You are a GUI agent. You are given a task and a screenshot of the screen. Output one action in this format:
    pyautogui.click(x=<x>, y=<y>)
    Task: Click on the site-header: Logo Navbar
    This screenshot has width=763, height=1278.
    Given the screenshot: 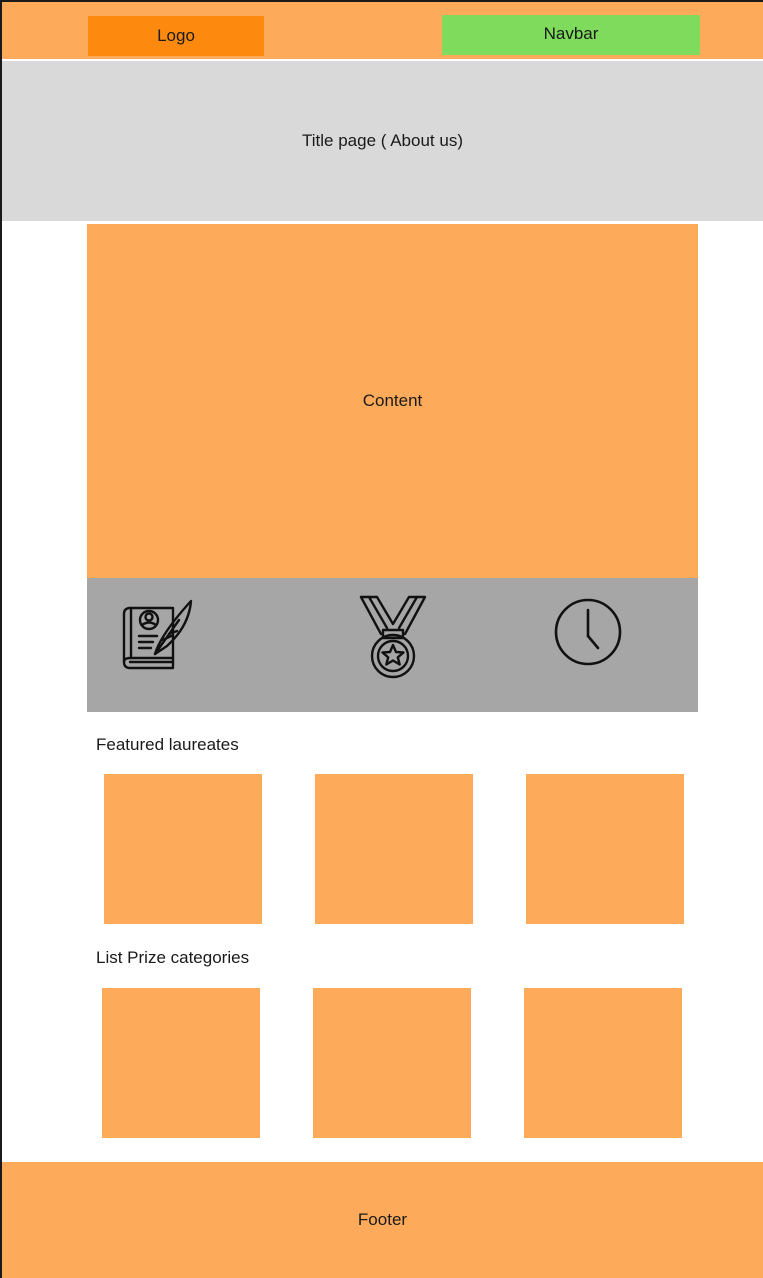 What is the action you would take?
    pyautogui.click(x=382, y=30)
    